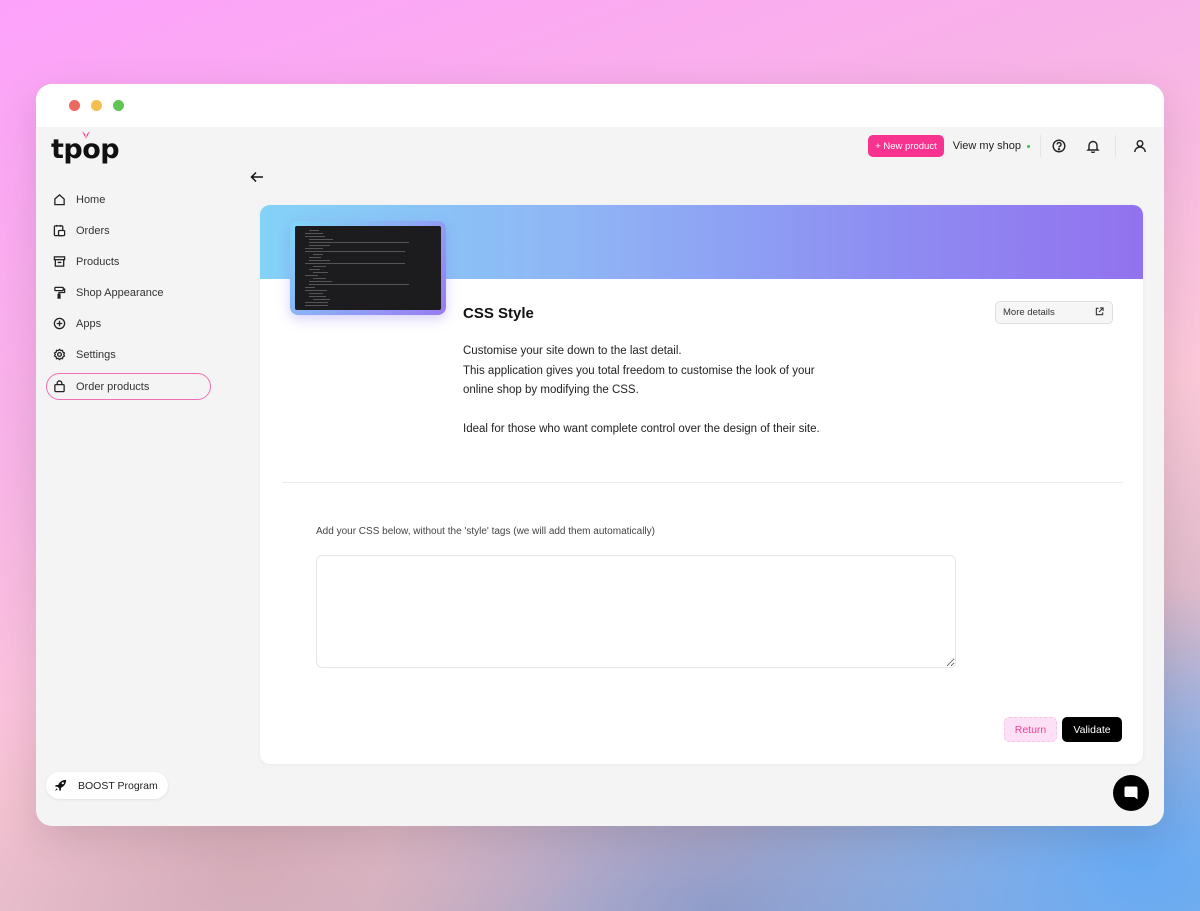 The image size is (1200, 911). I want to click on validate-button: Validate, so click(1092, 729).